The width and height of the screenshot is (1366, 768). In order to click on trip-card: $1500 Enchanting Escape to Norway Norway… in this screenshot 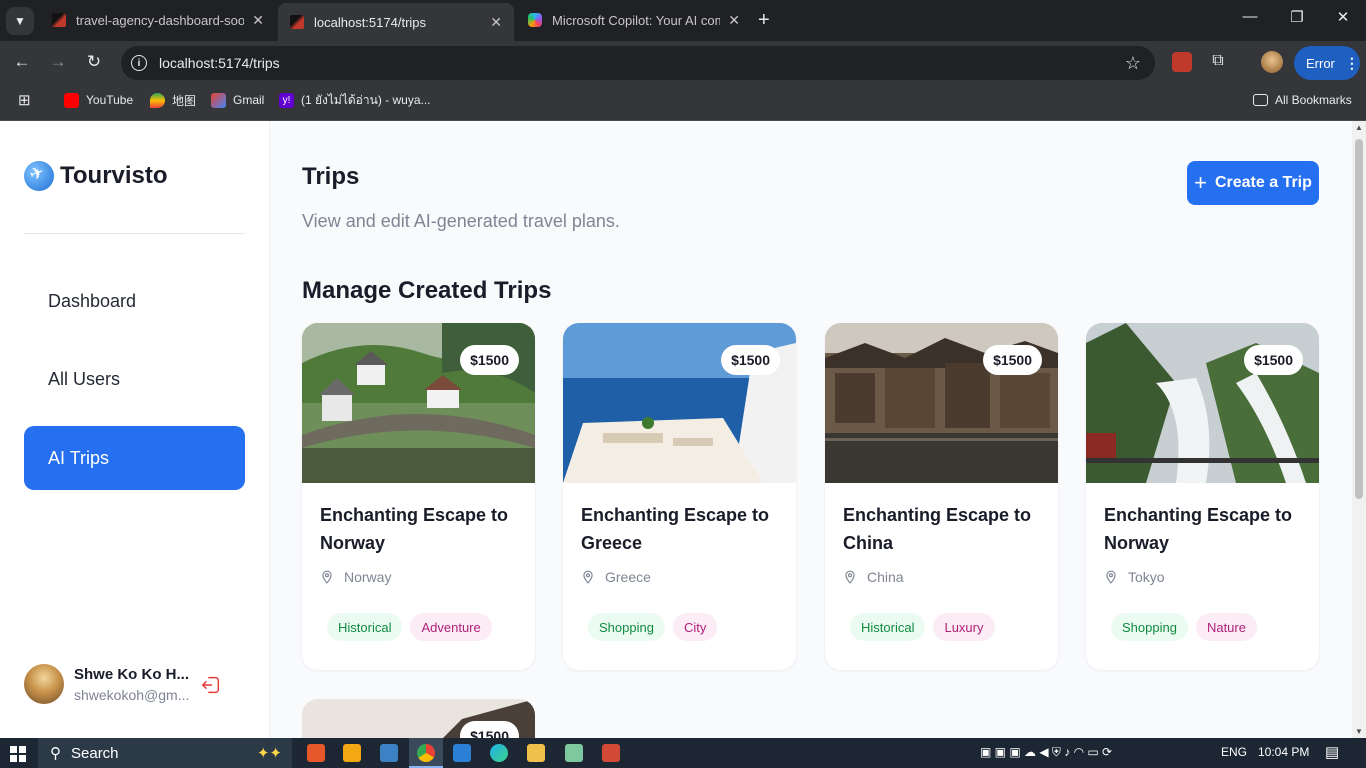, I will do `click(418, 496)`.